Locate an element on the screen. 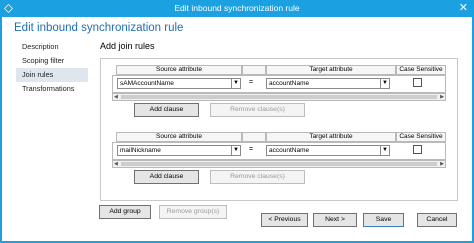 The image size is (474, 243). previous-button: < Previous is located at coordinates (284, 220).